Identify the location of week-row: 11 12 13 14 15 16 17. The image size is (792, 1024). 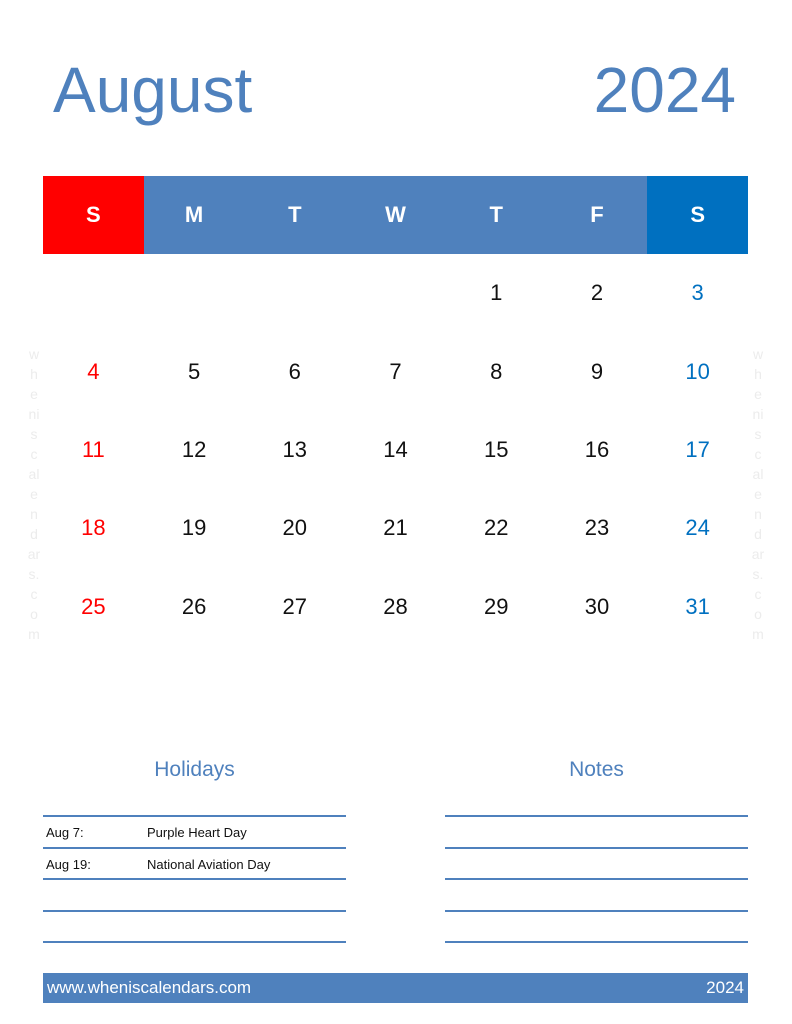
(395, 450).